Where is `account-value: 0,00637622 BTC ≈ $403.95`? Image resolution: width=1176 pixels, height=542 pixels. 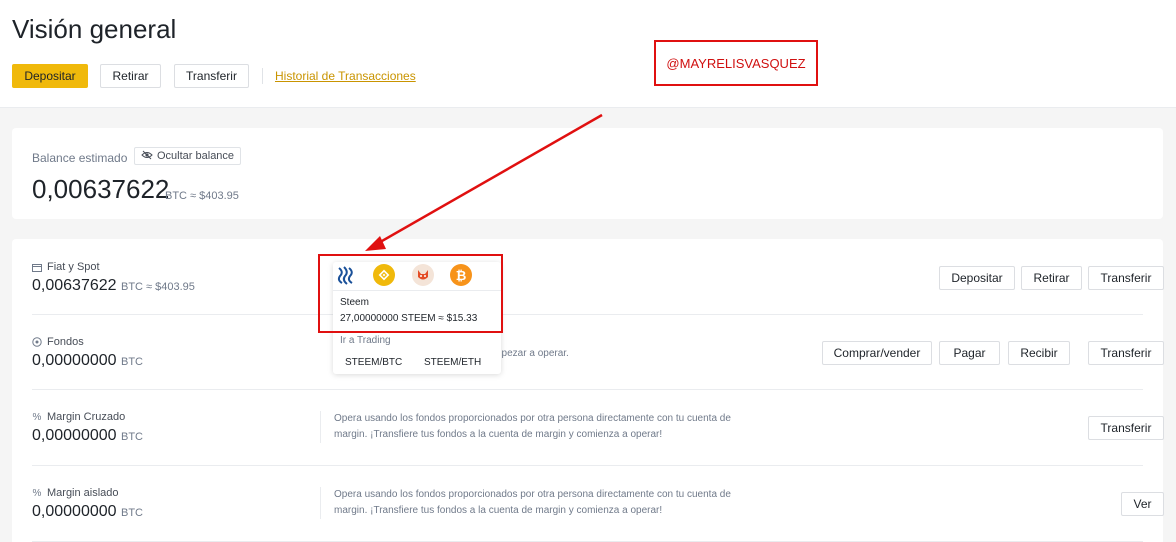 account-value: 0,00637622 BTC ≈ $403.95 is located at coordinates (113, 285).